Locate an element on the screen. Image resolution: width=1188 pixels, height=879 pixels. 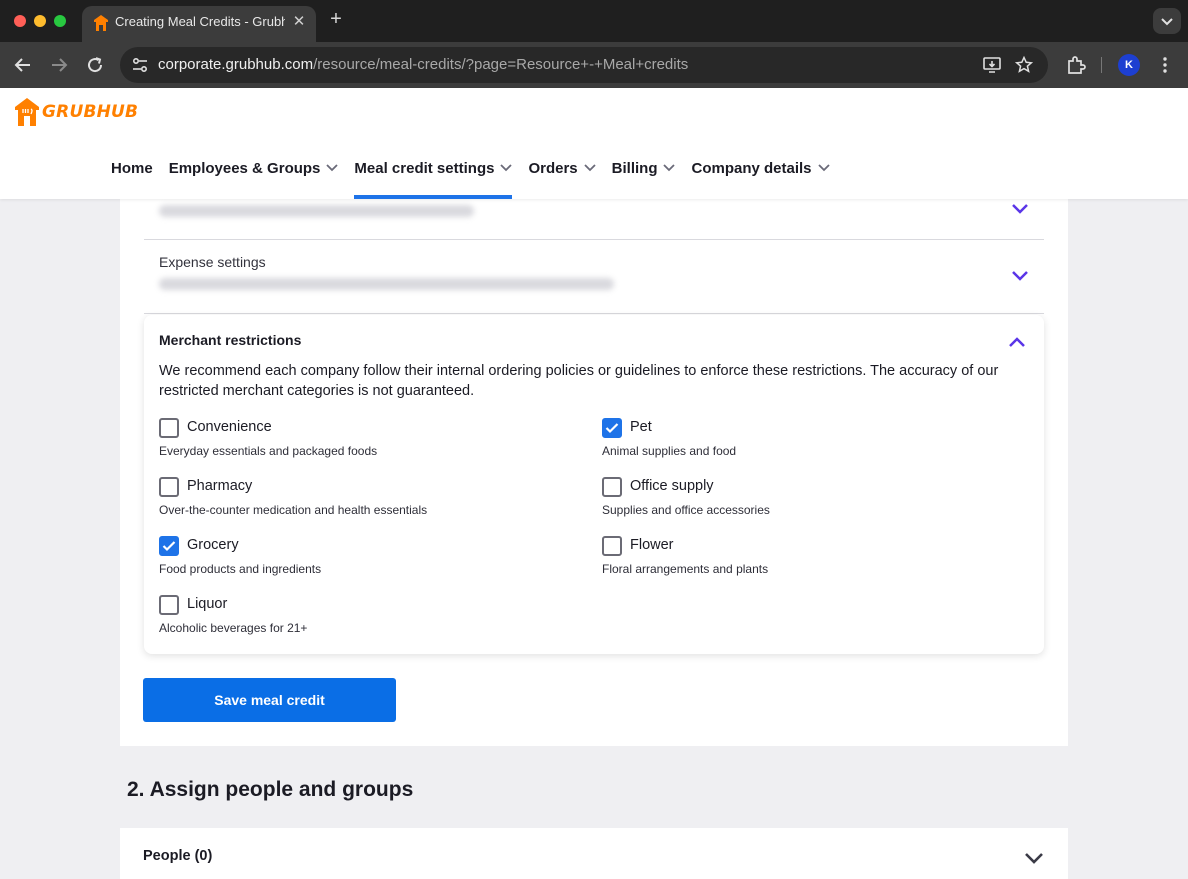
grubhub-favicon-icon is located at coordinates (101, 23).